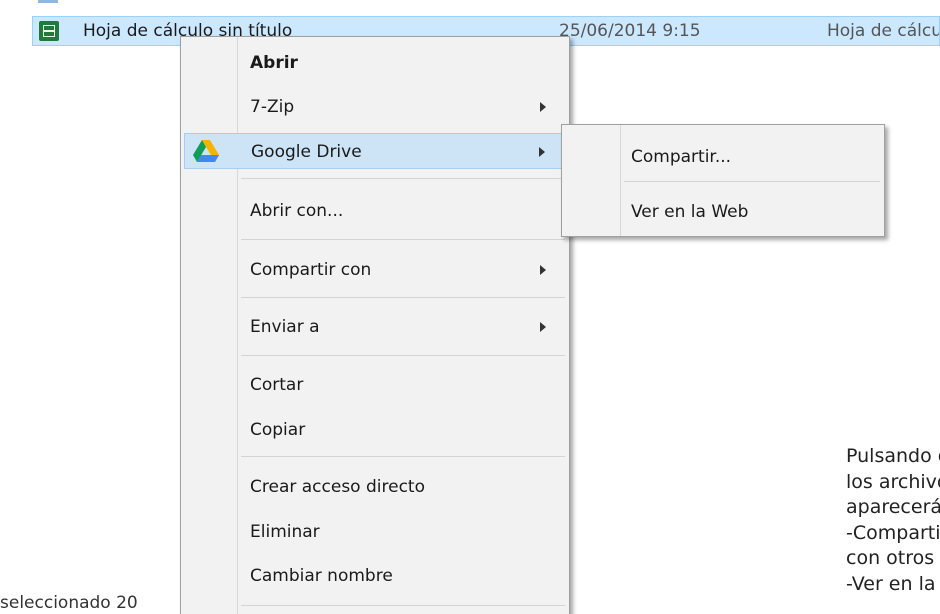  I want to click on menu-item-label: Google Drive, so click(306, 152).